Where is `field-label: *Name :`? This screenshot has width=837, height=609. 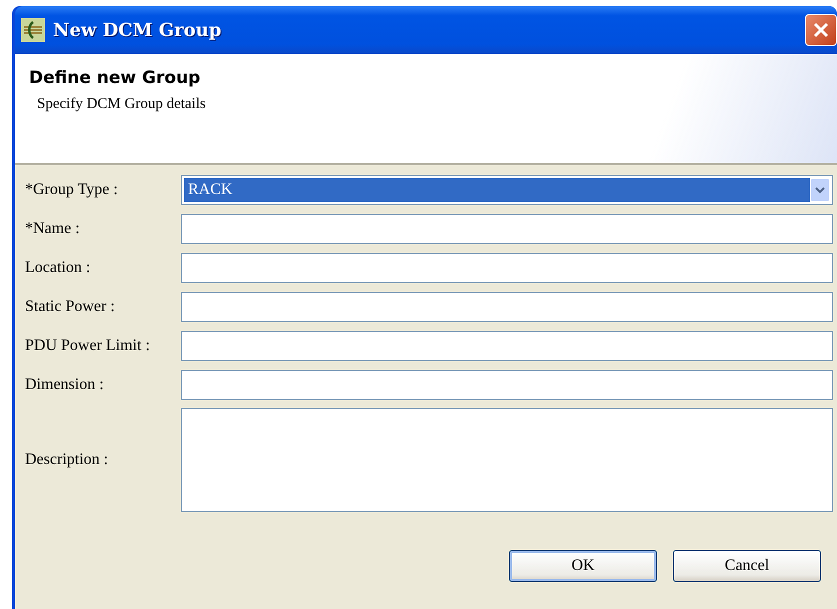
field-label: *Name : is located at coordinates (53, 229).